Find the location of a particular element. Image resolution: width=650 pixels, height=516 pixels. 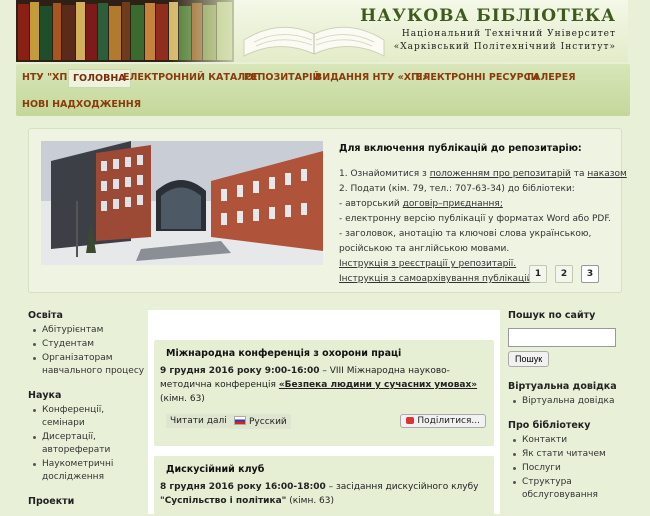

sidebar-item-students: Студентам is located at coordinates (86, 344).